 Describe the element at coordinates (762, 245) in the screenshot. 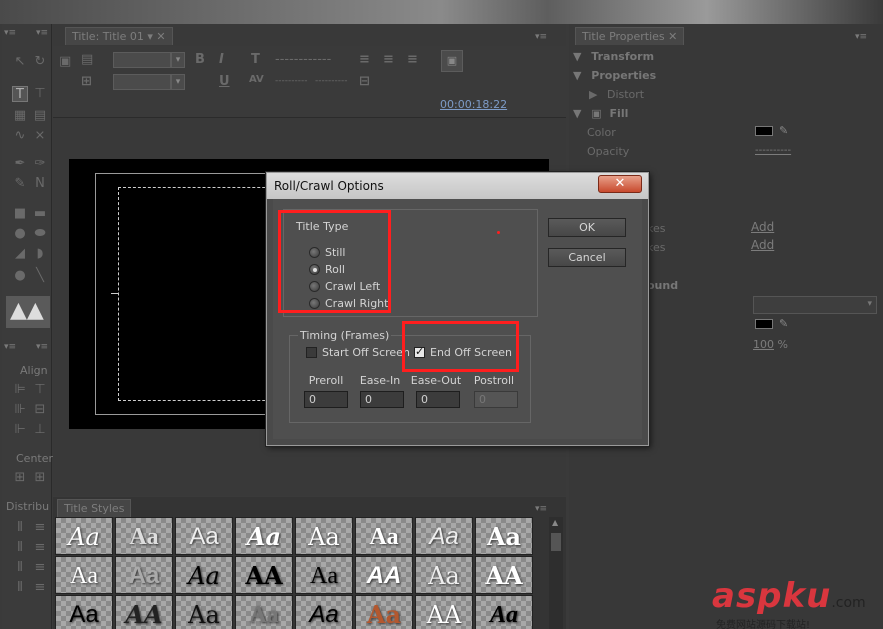

I see `add-outer-stroke-link: Add` at that location.